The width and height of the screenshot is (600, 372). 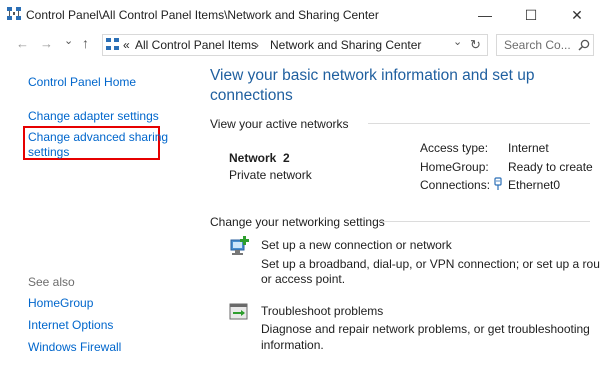 I want to click on see-also-heading: See also, so click(x=51, y=282).